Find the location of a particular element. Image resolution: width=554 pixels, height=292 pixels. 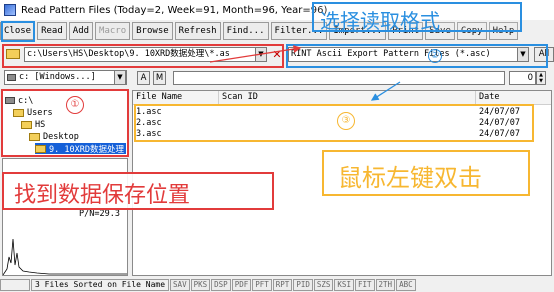

annotation-step-1: ① is located at coordinates (75, 105).